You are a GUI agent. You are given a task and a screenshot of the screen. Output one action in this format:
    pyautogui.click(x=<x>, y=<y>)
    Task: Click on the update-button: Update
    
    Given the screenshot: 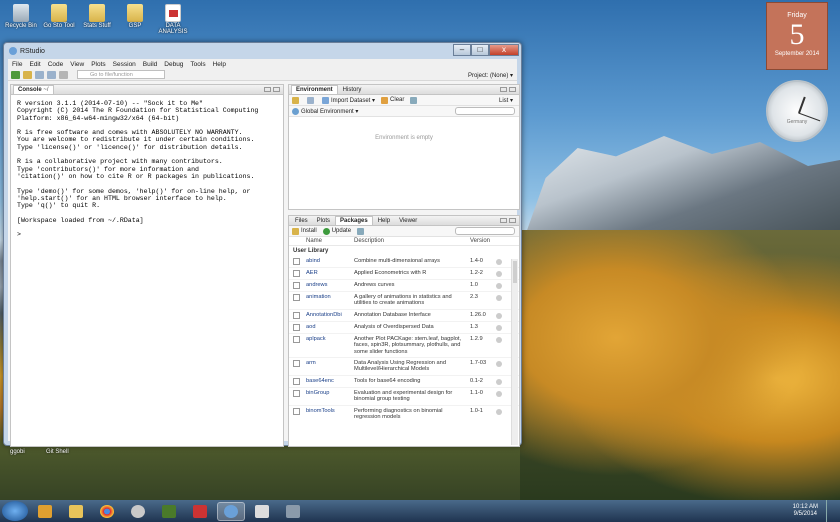 What is the action you would take?
    pyautogui.click(x=336, y=231)
    